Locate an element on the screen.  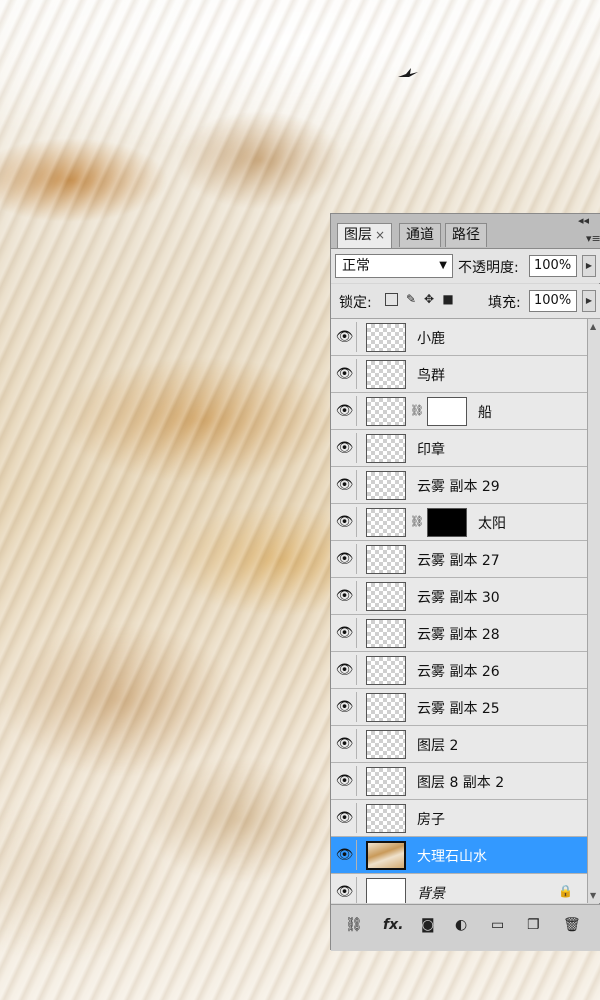
layer-row: 👁 鸟群 is located at coordinates (459, 374).